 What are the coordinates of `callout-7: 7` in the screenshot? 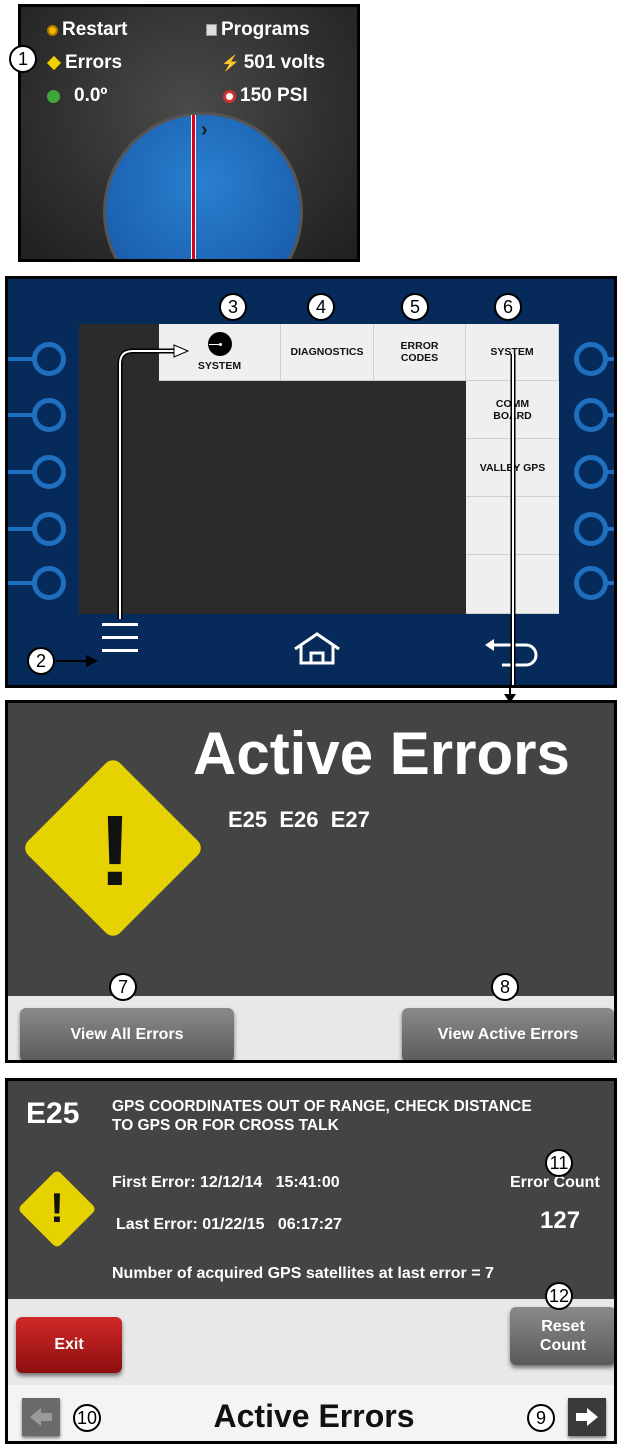 It's located at (123, 987).